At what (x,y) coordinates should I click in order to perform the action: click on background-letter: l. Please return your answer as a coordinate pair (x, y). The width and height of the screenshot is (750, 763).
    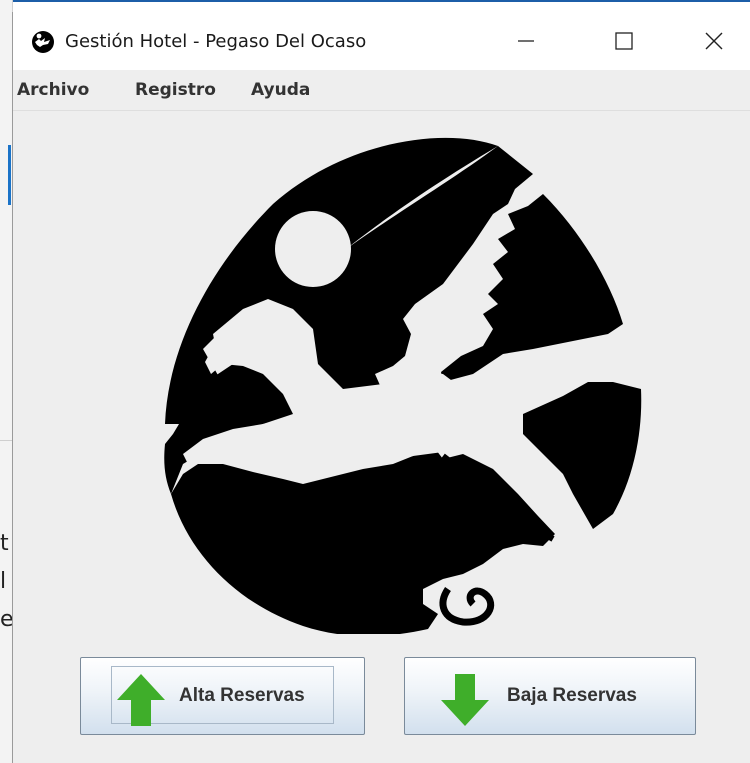
    Looking at the image, I should click on (3, 581).